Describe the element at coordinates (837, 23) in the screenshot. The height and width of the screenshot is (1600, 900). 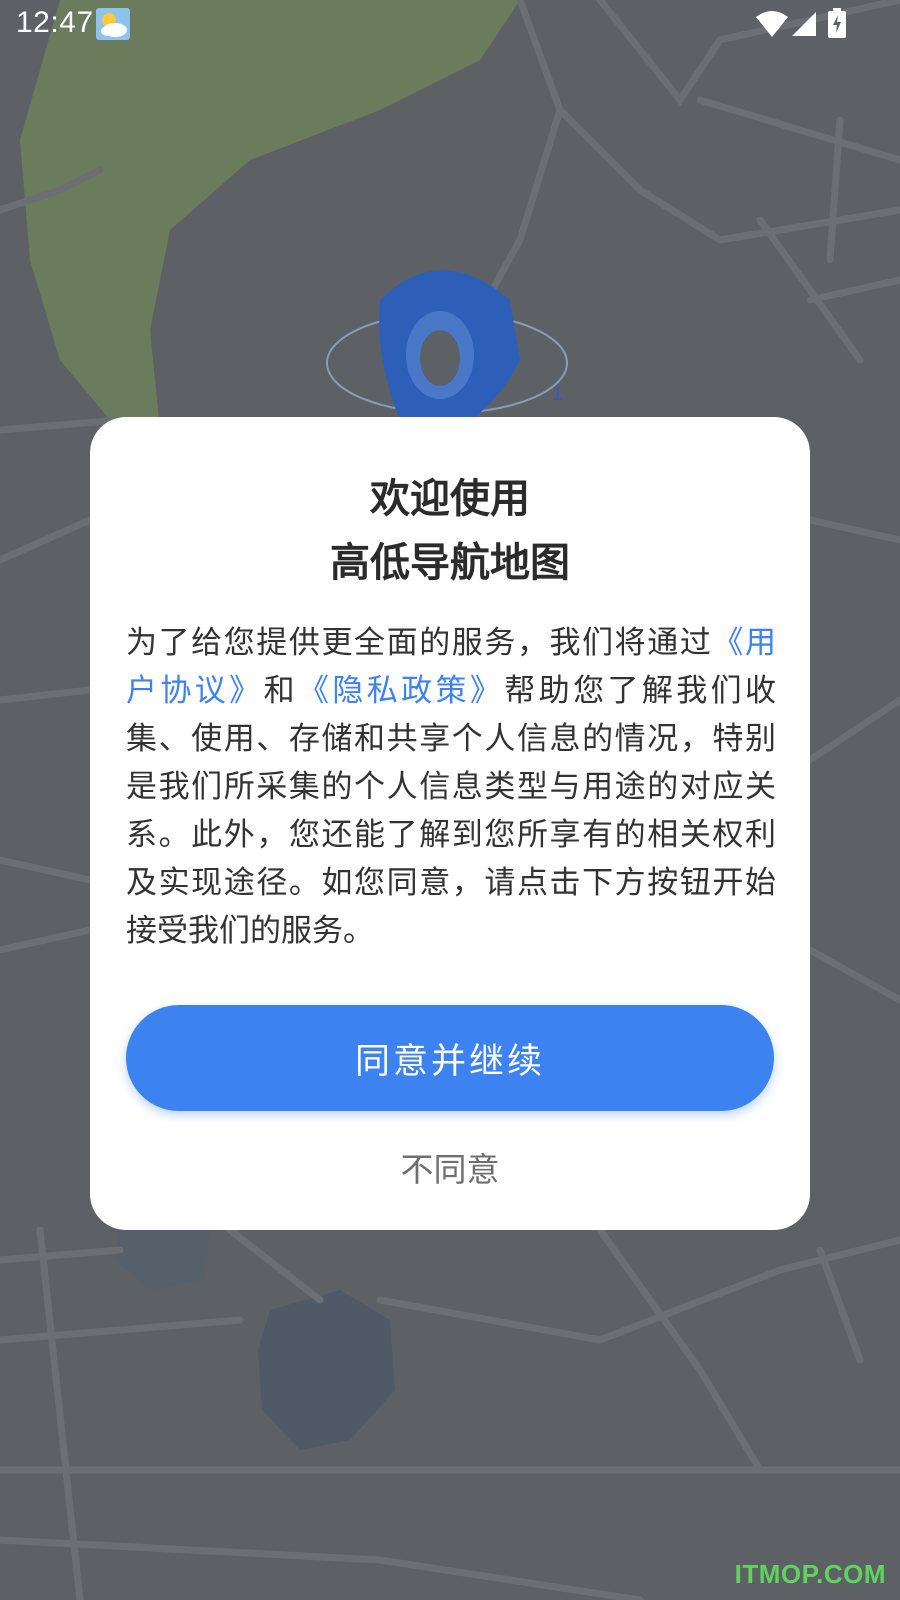
I see `battery-charging-icon` at that location.